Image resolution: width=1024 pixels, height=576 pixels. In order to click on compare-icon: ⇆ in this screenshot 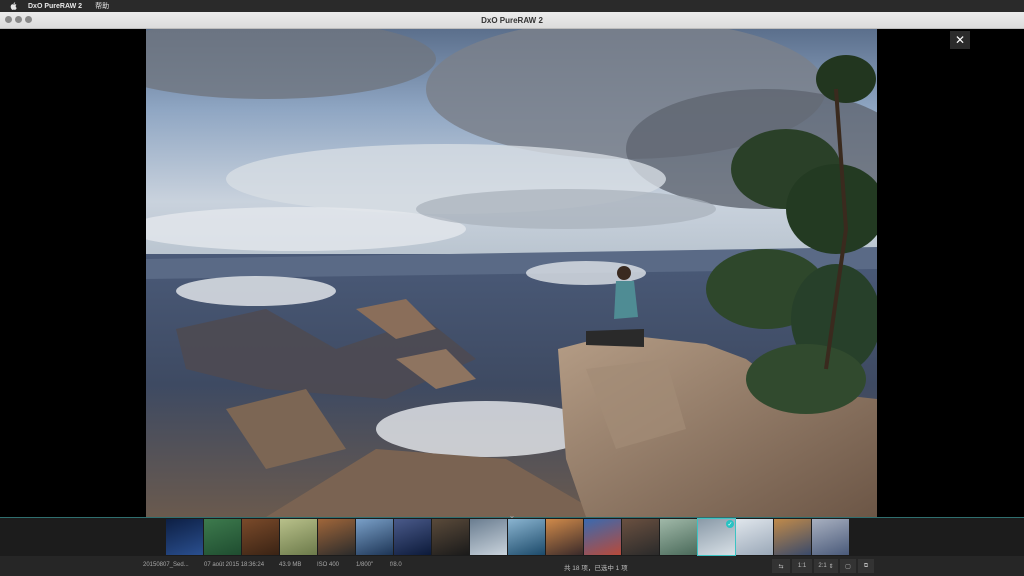, I will do `click(781, 566)`.